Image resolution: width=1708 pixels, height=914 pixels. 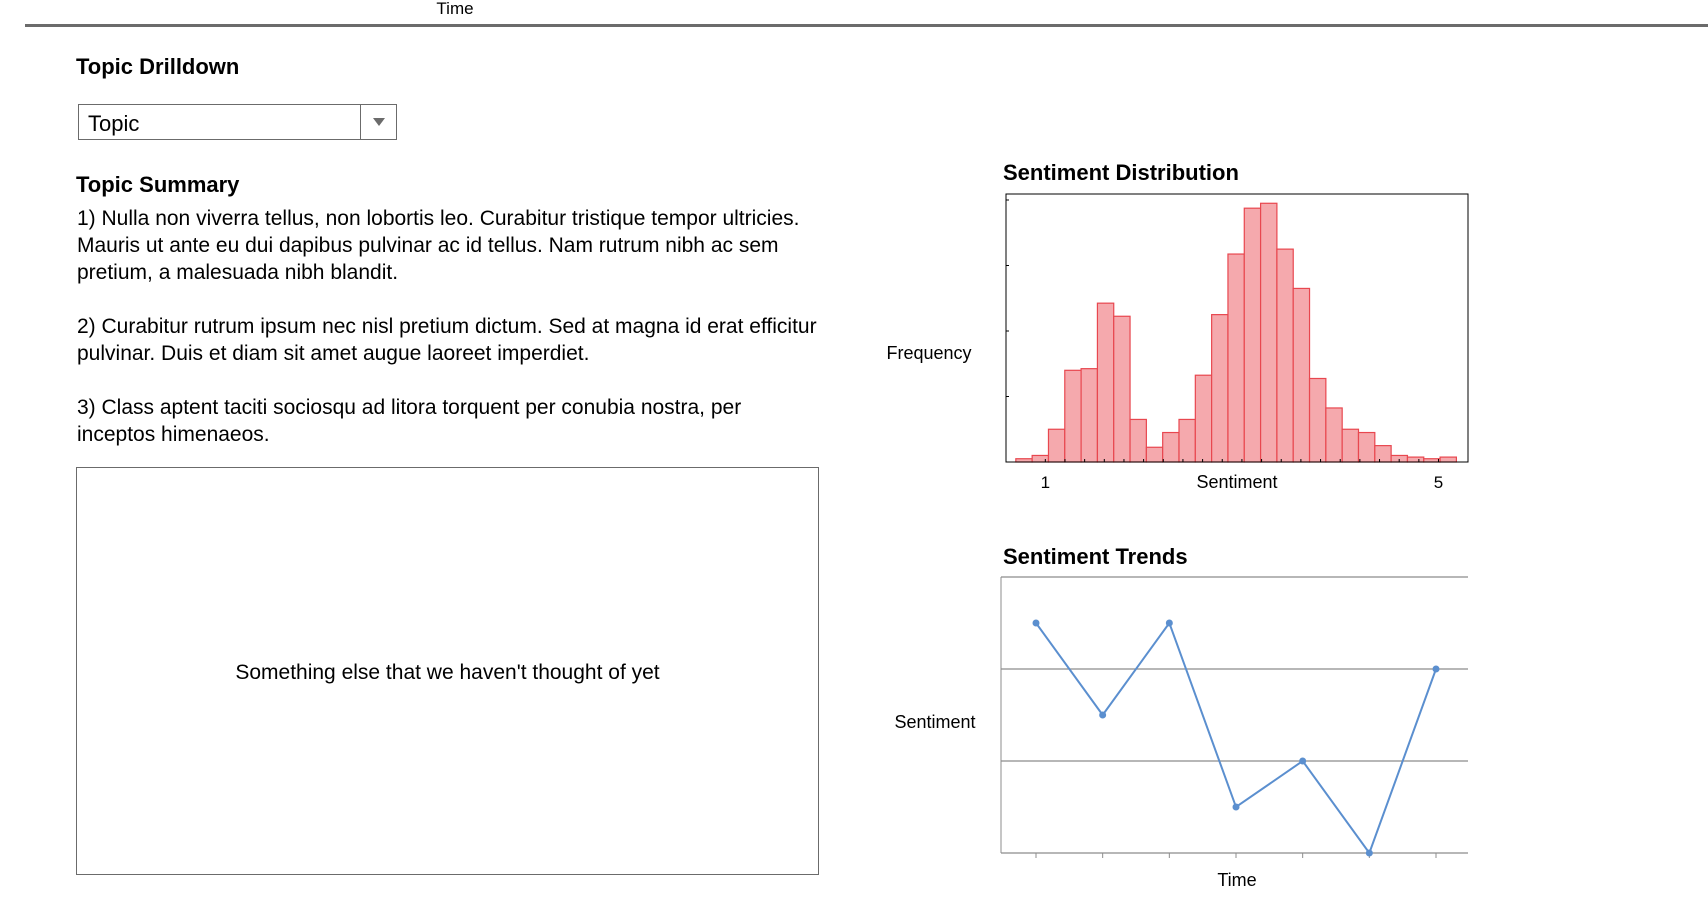 What do you see at coordinates (1236, 738) in the screenshot?
I see `sentiment-trend-line` at bounding box center [1236, 738].